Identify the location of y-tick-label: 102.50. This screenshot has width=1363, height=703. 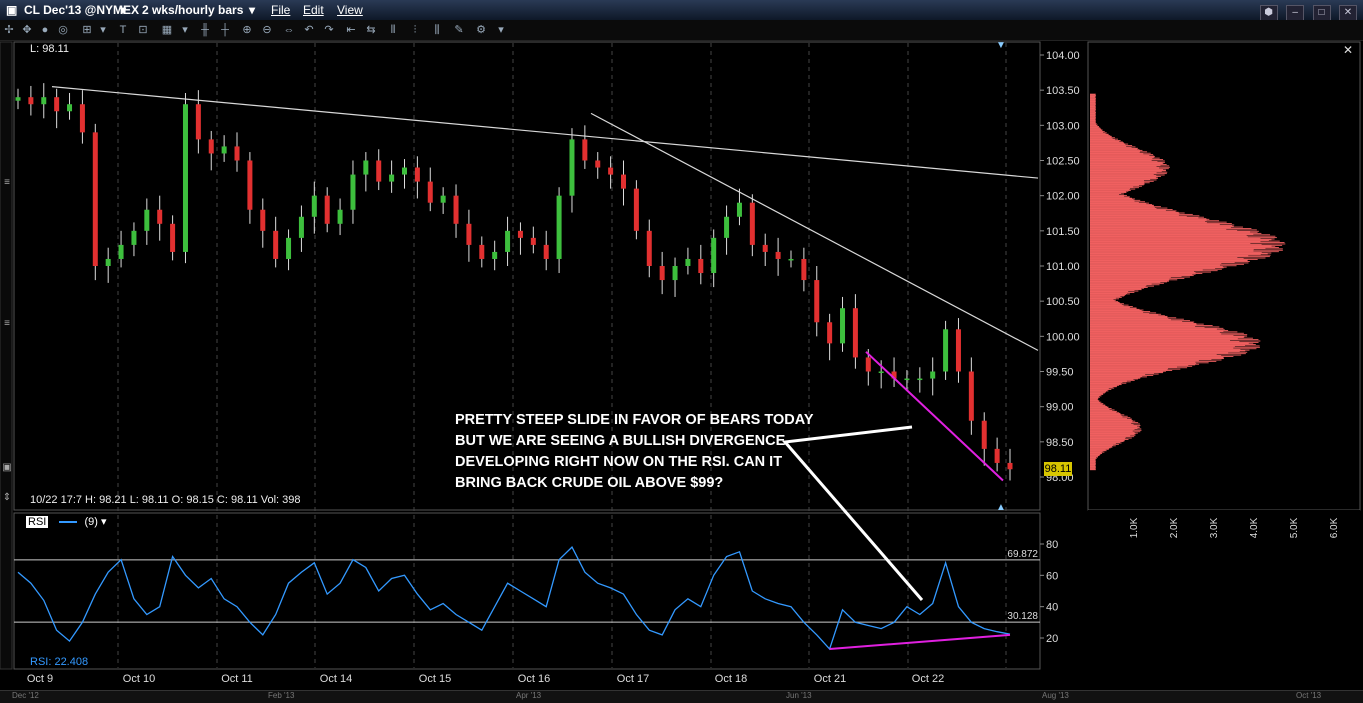
(1063, 162).